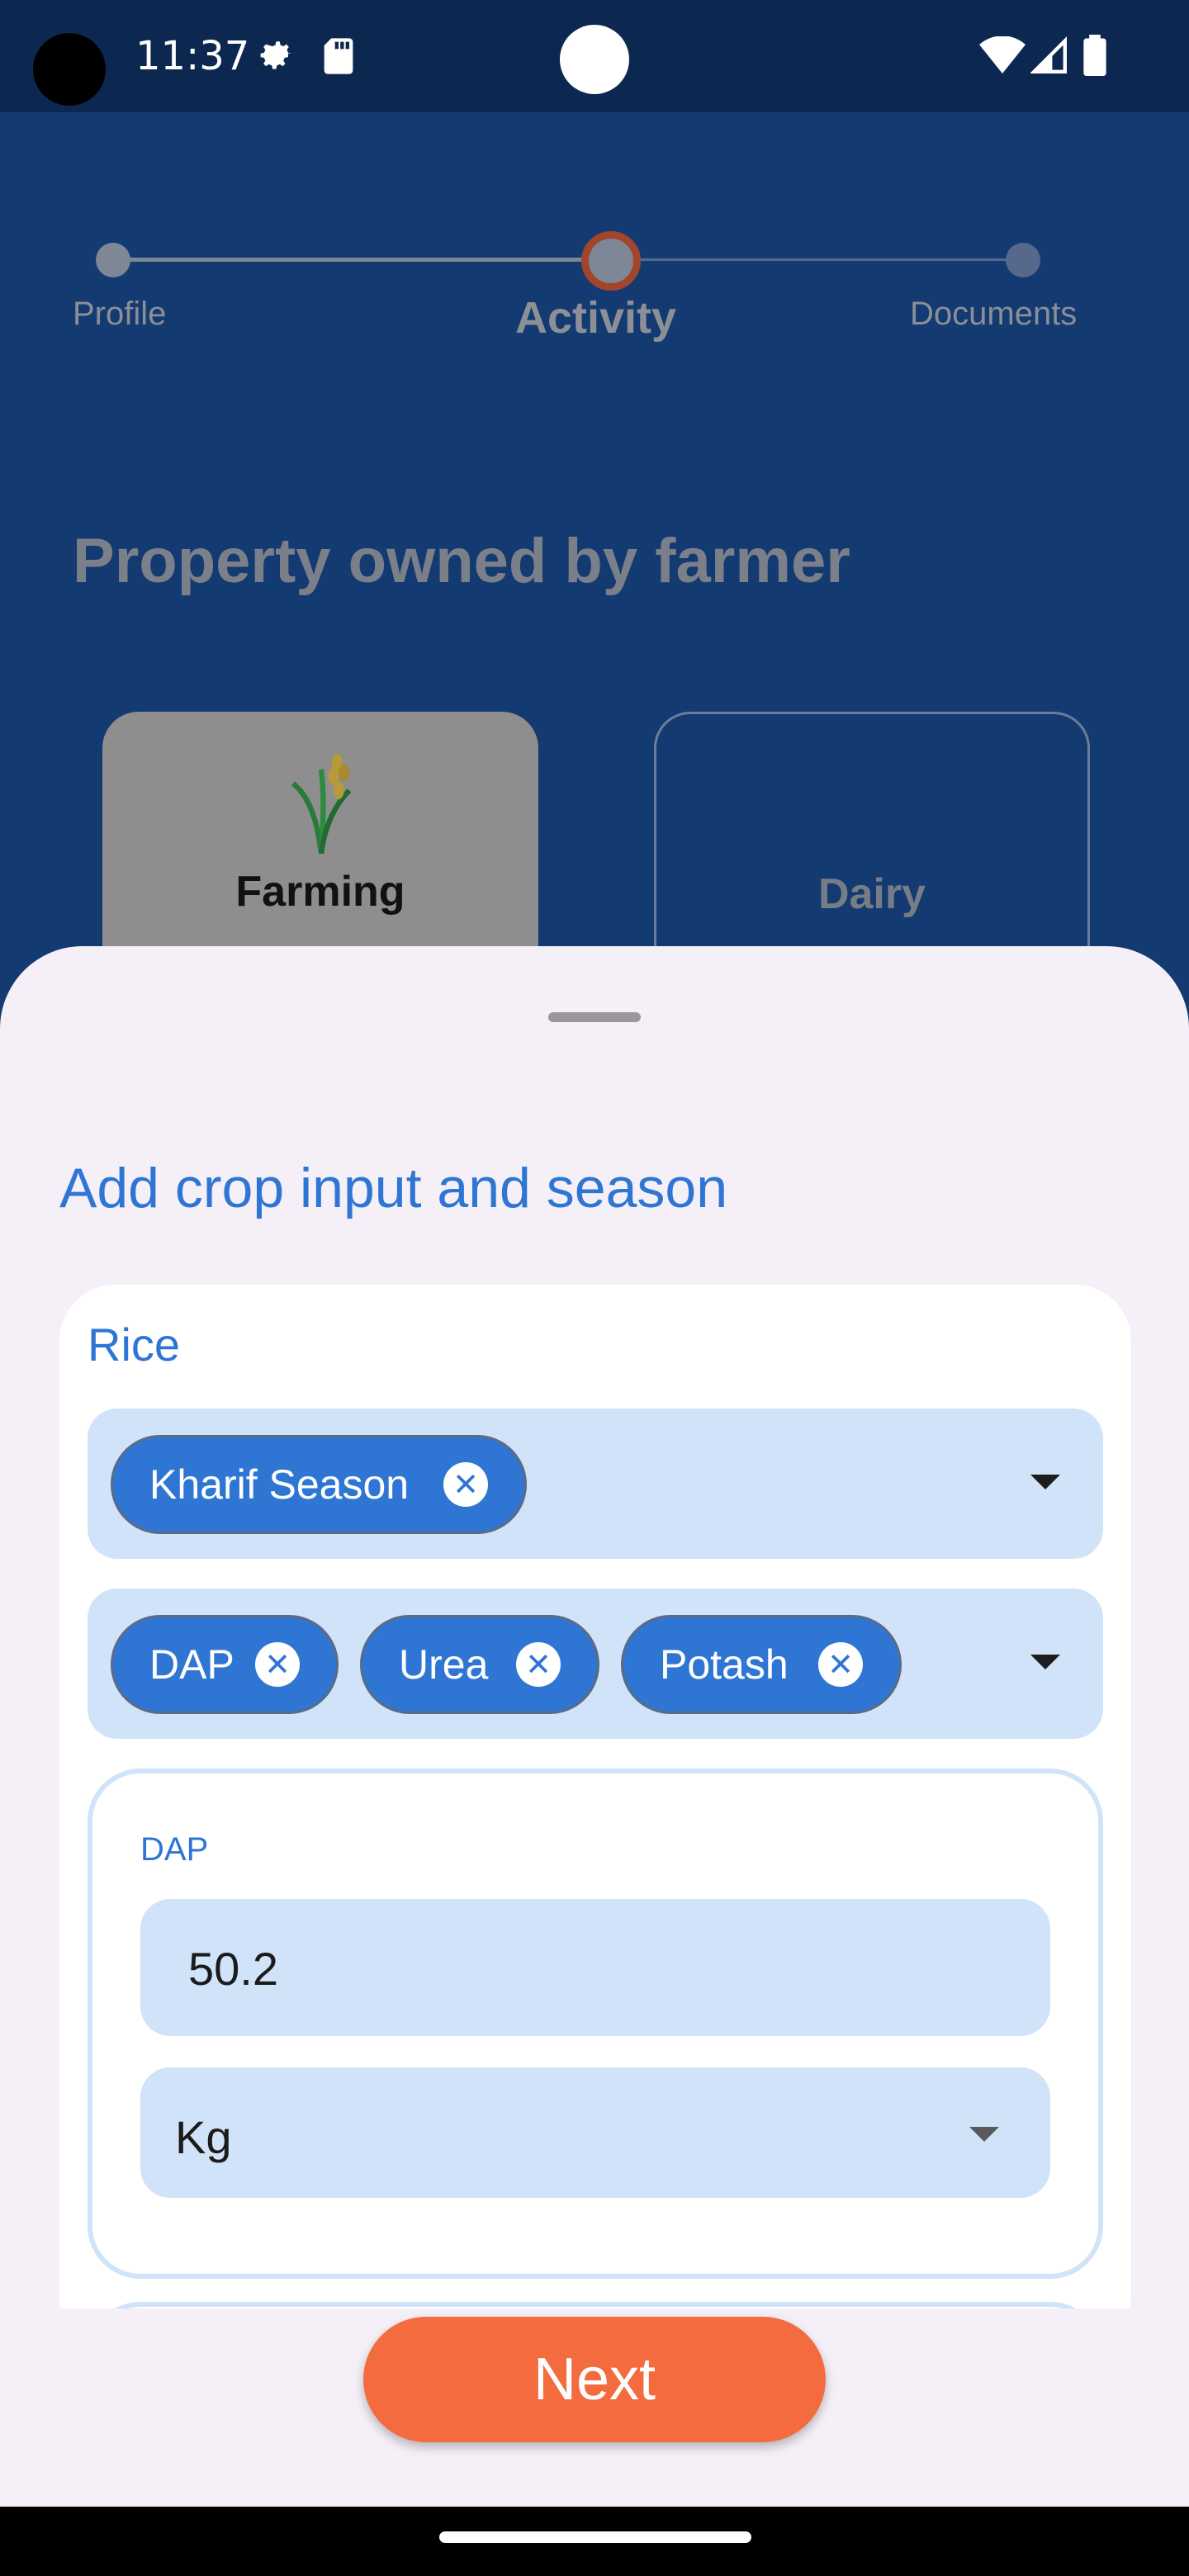  What do you see at coordinates (279, 1484) in the screenshot?
I see `chip-label: Kharif Season` at bounding box center [279, 1484].